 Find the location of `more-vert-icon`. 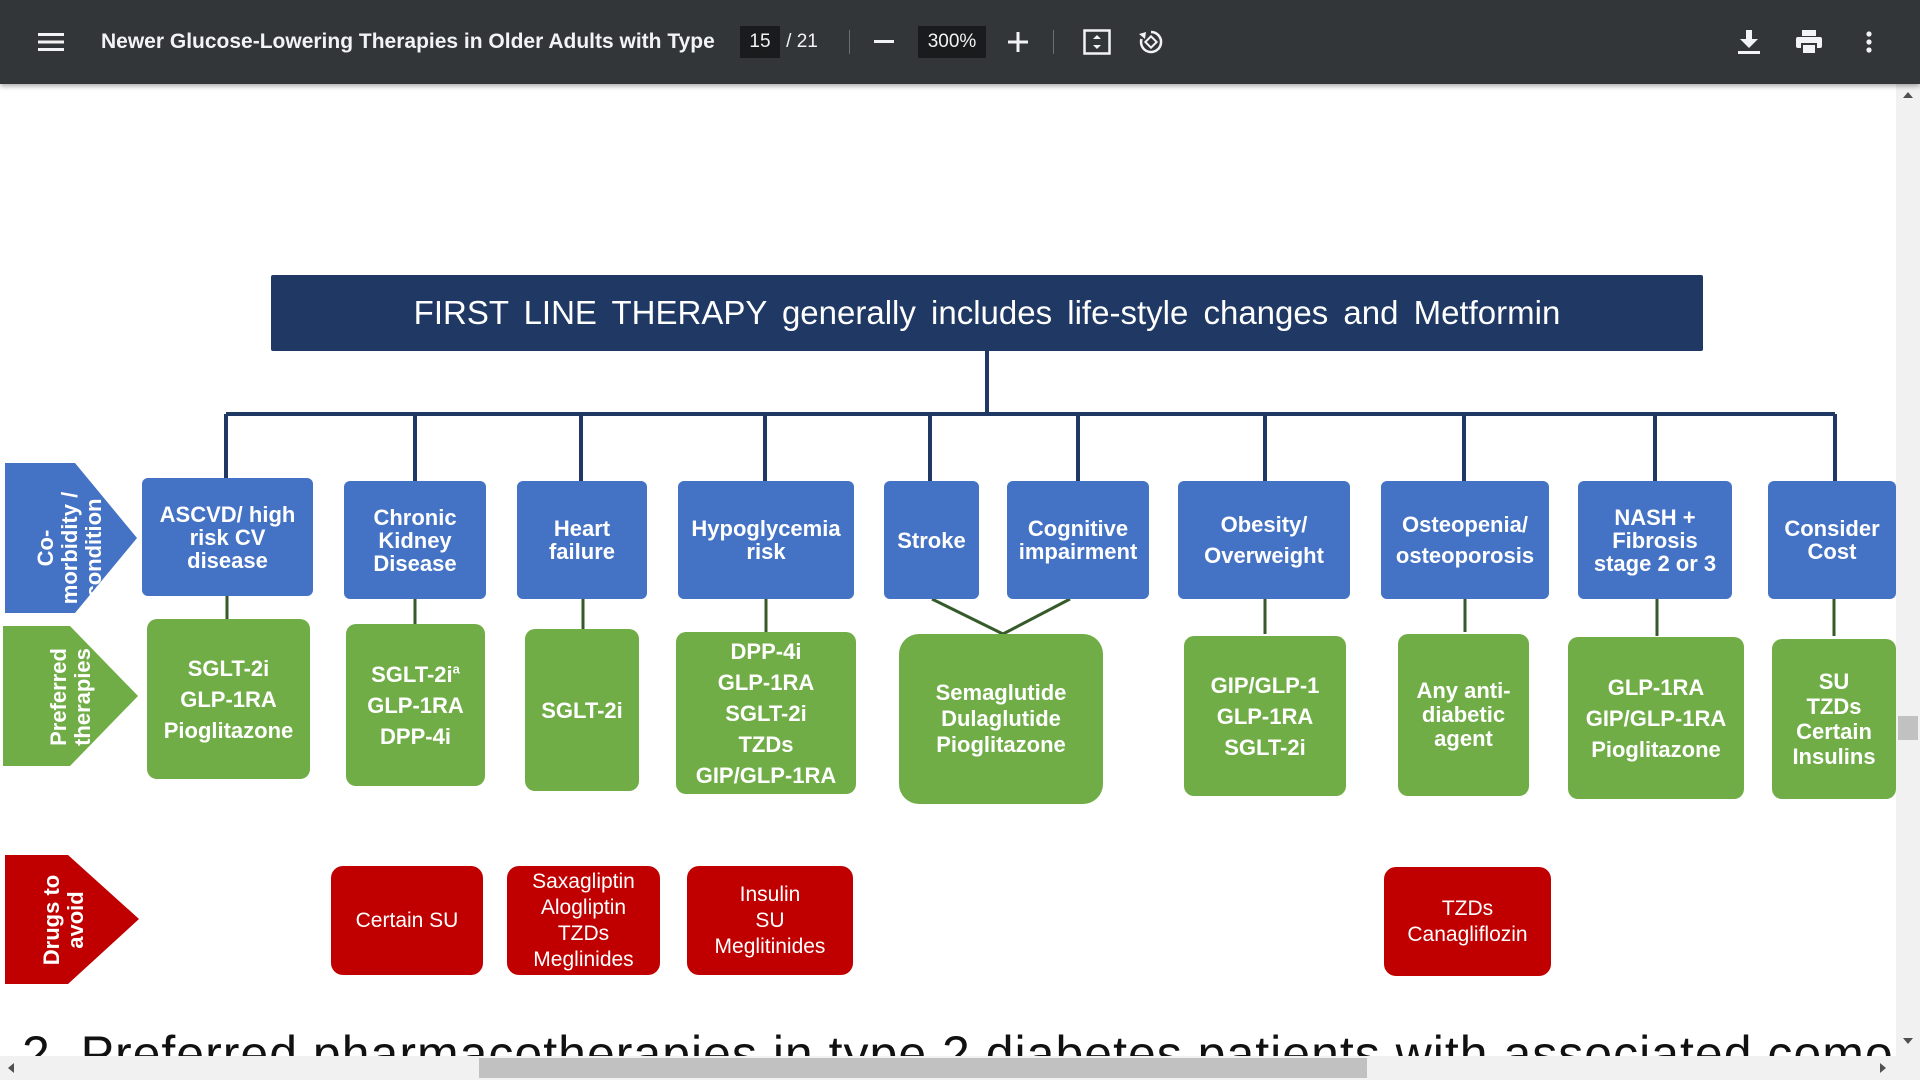

more-vert-icon is located at coordinates (1869, 42).